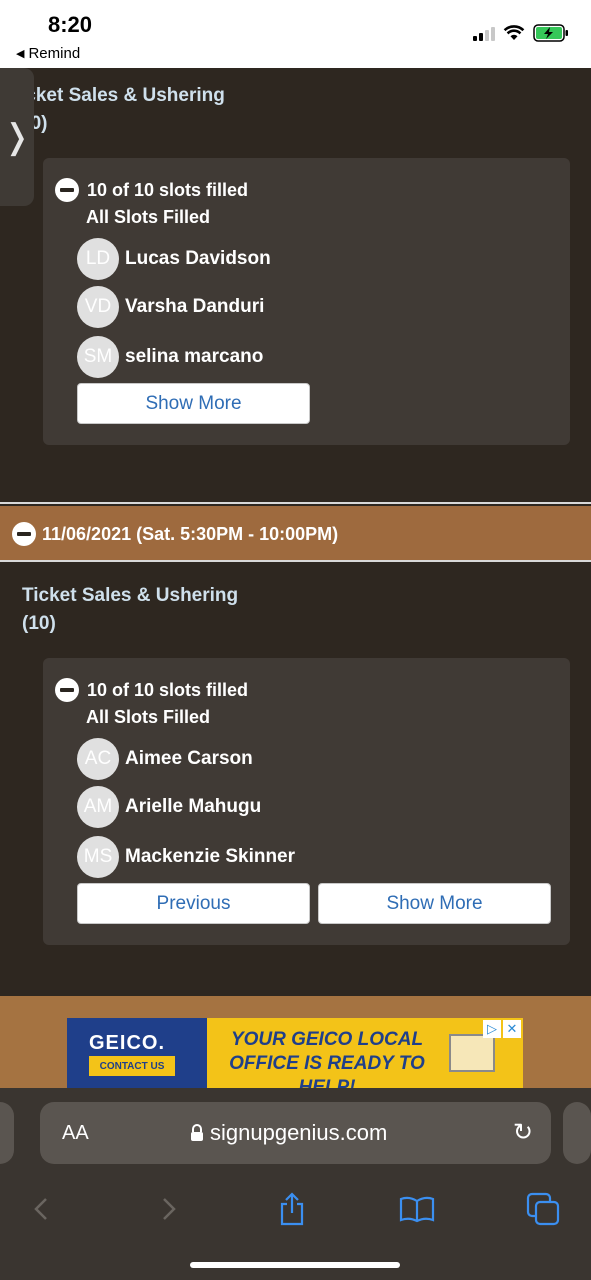  What do you see at coordinates (194, 356) in the screenshot?
I see `participant-name: selina marcano` at bounding box center [194, 356].